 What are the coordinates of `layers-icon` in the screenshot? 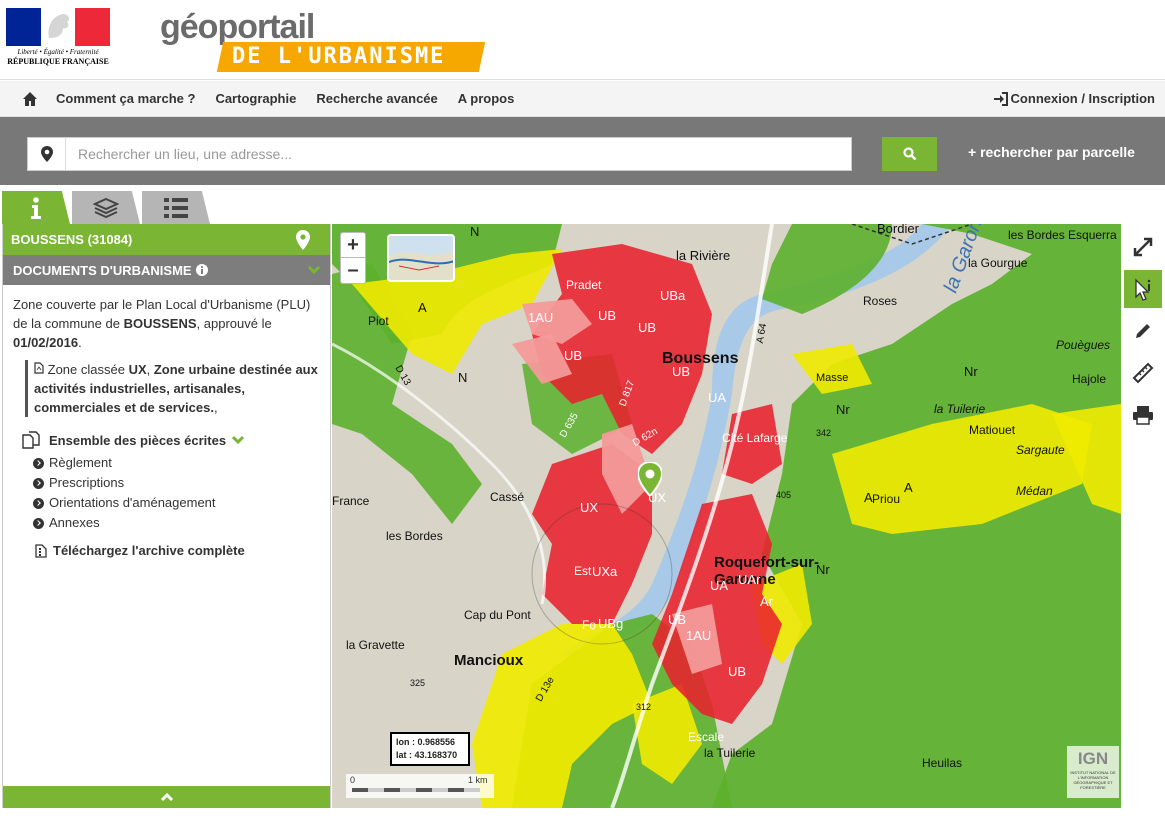 It's located at (106, 207).